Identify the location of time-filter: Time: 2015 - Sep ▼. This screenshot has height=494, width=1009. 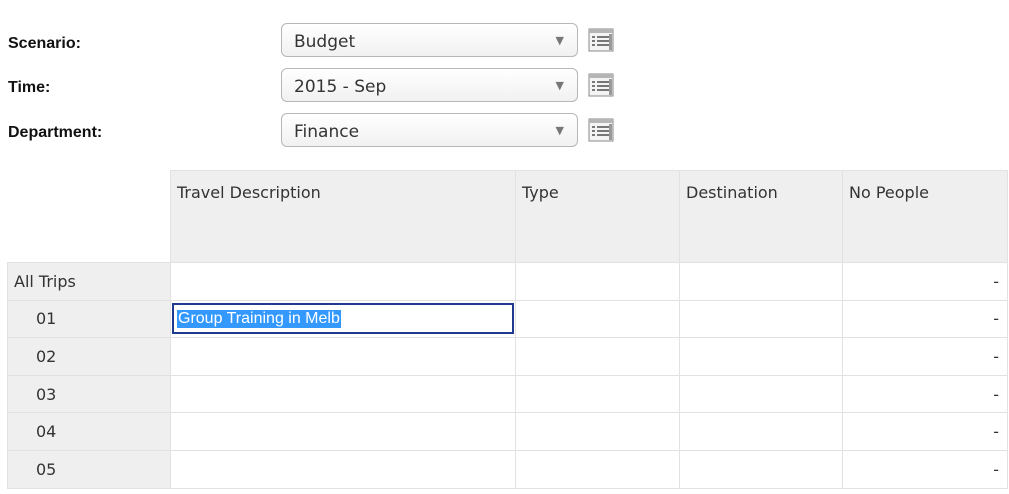
(320, 88).